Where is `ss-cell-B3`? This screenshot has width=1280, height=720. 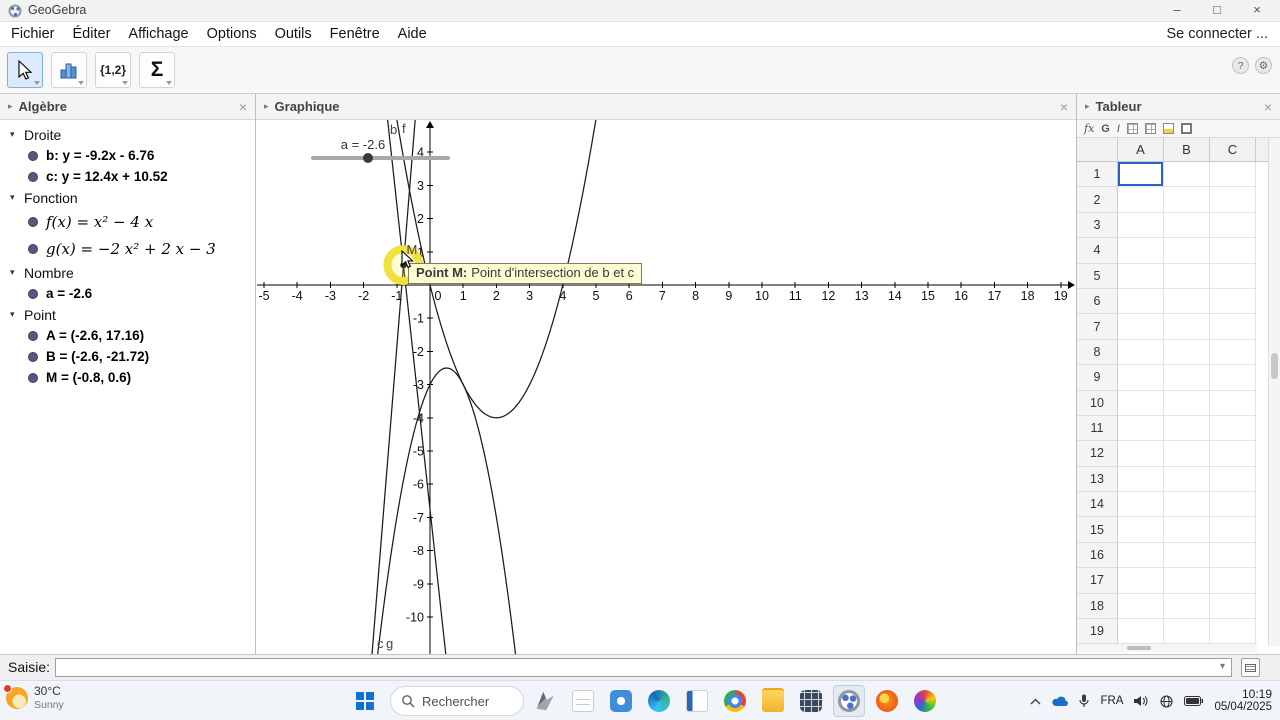
ss-cell-B3 is located at coordinates (1187, 225).